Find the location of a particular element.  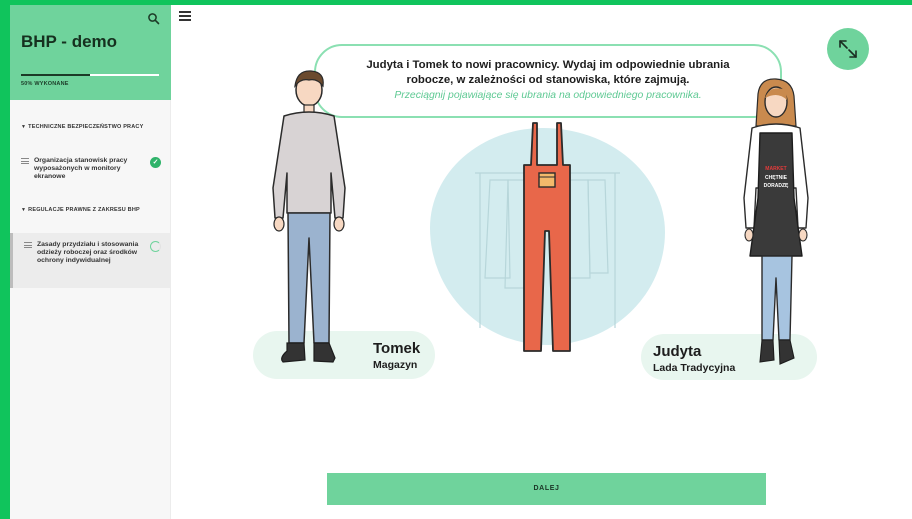

tomek-figure is located at coordinates (309, 219).